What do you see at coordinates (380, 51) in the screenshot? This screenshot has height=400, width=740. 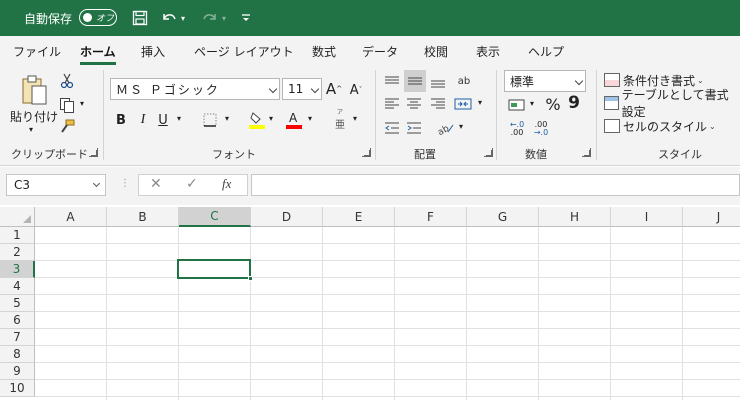 I see `tab-data: データ` at bounding box center [380, 51].